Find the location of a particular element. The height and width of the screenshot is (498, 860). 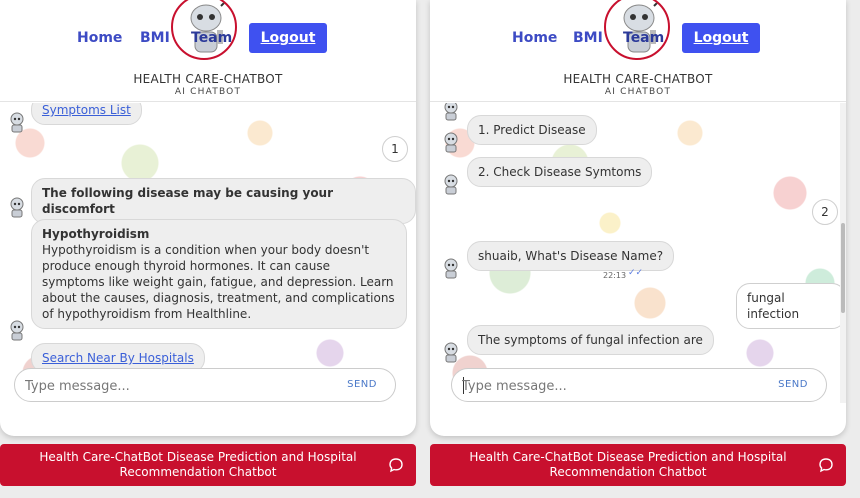

read-check-icon: ✓✓ is located at coordinates (636, 272).